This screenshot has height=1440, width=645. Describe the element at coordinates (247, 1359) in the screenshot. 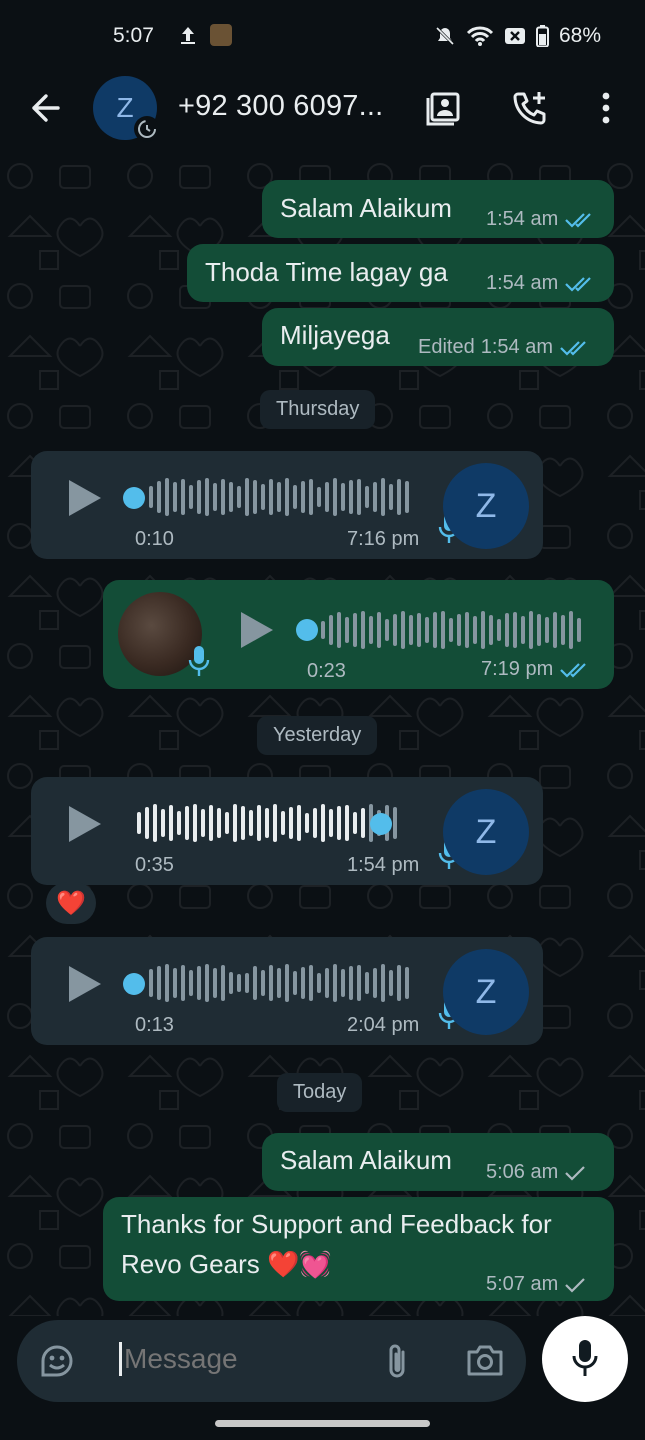

I see `message-input` at that location.